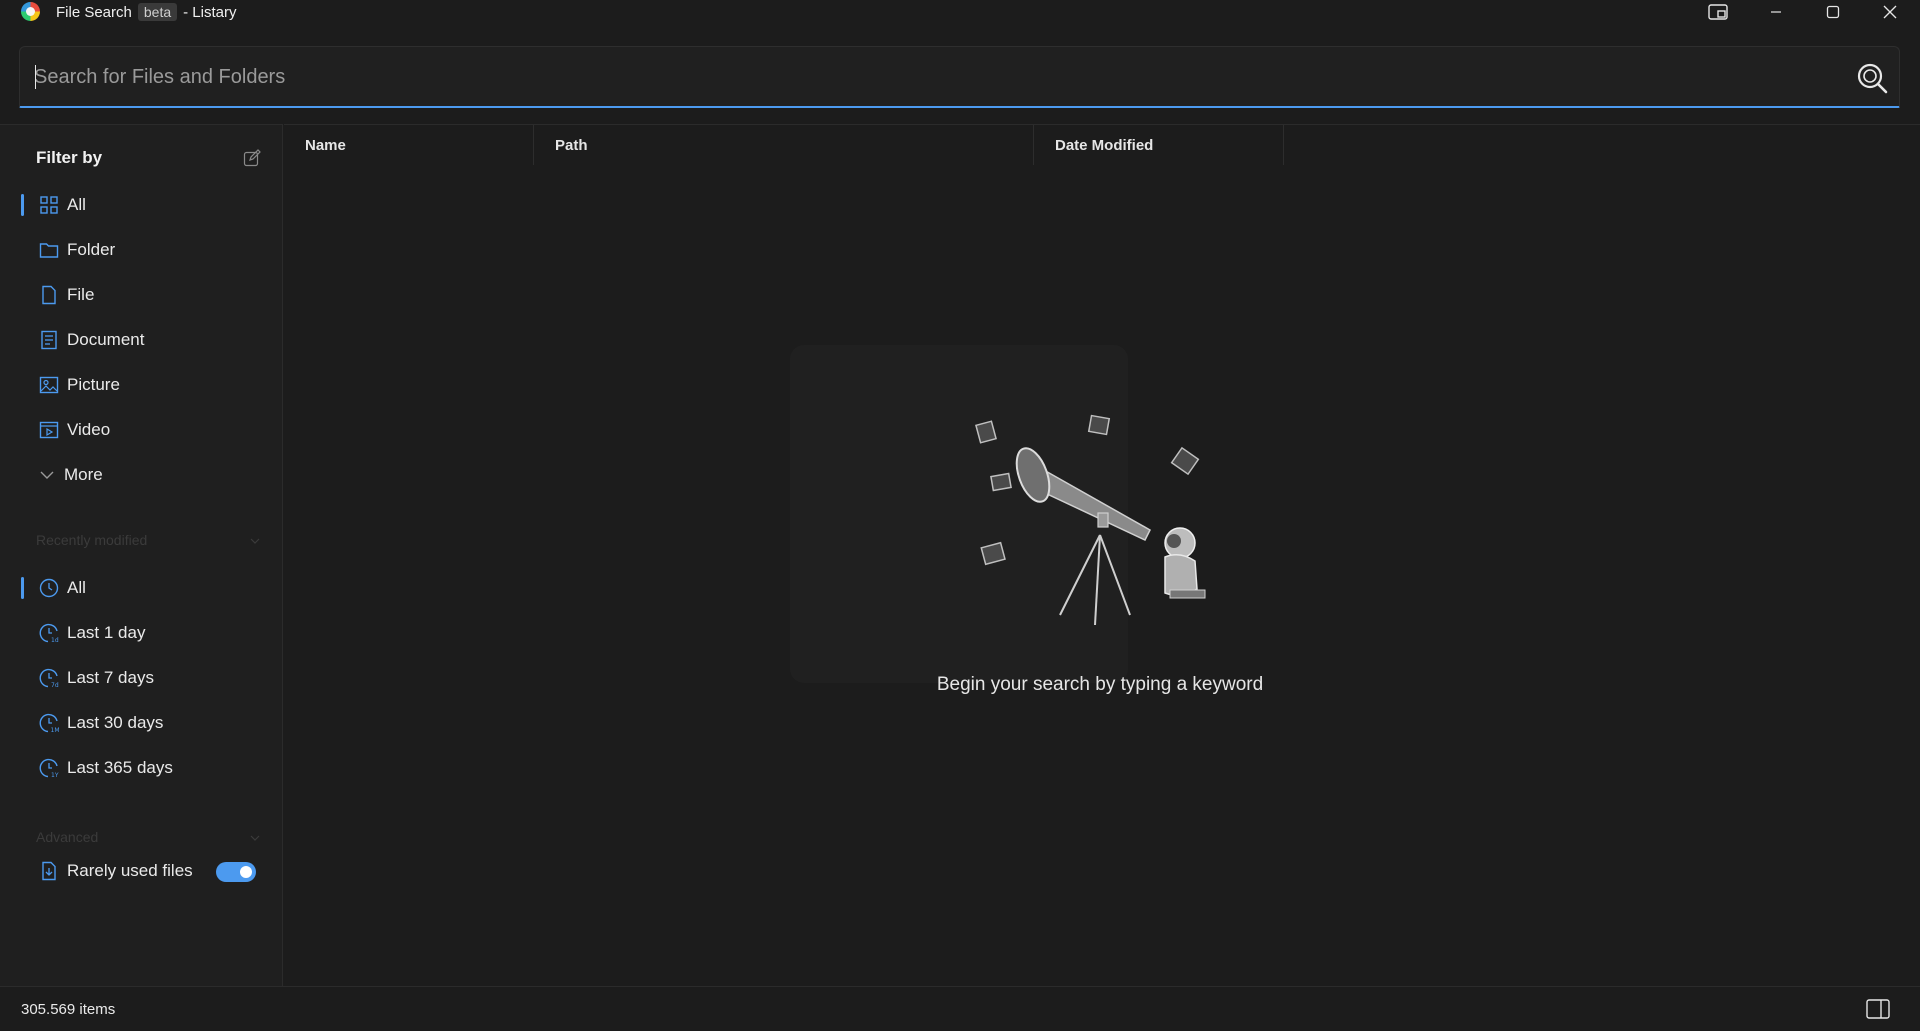  What do you see at coordinates (141, 430) in the screenshot?
I see `filter-video: Video` at bounding box center [141, 430].